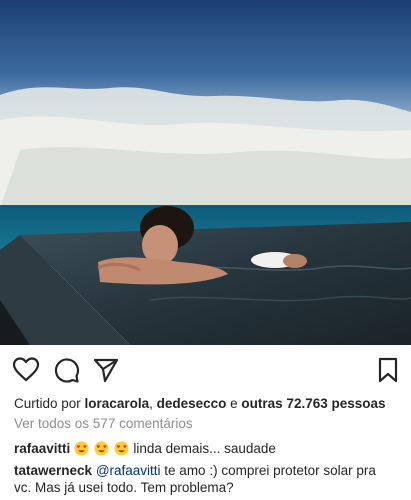  I want to click on like-button, so click(26, 370).